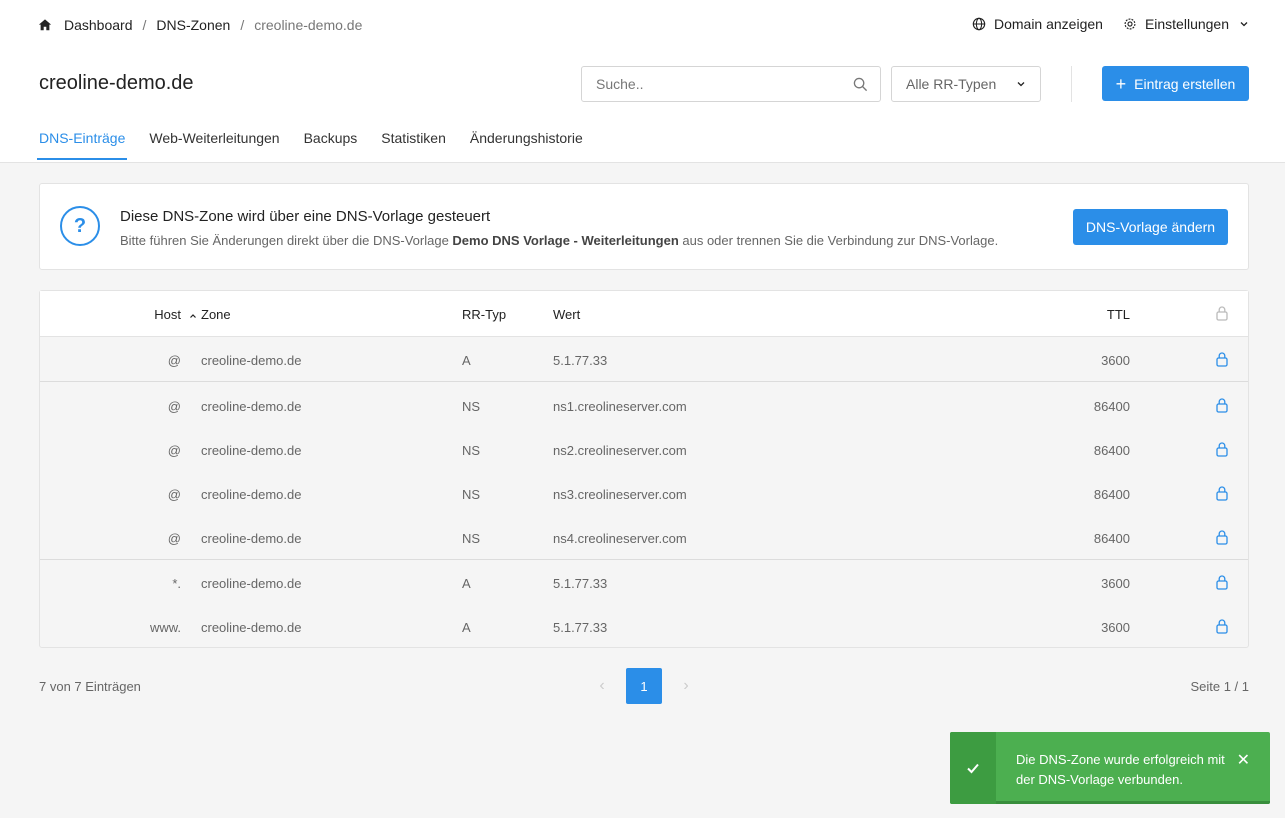 Image resolution: width=1285 pixels, height=818 pixels. I want to click on sort-asc-icon, so click(193, 315).